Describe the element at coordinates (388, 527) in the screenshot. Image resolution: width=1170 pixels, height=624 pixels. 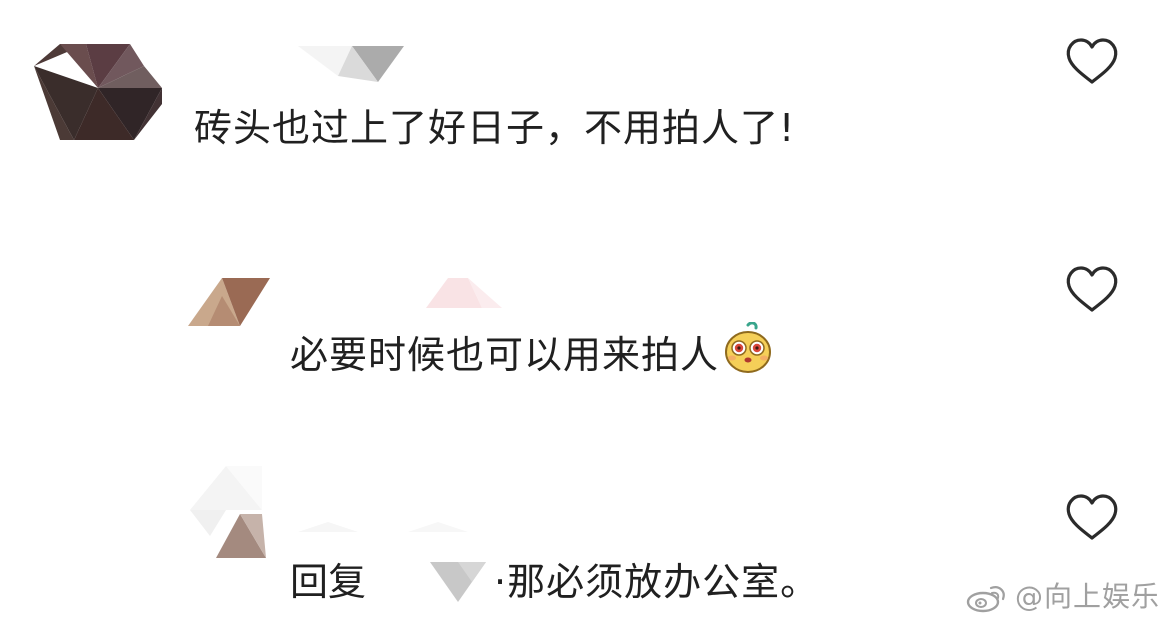
I see `username-mosaic` at that location.